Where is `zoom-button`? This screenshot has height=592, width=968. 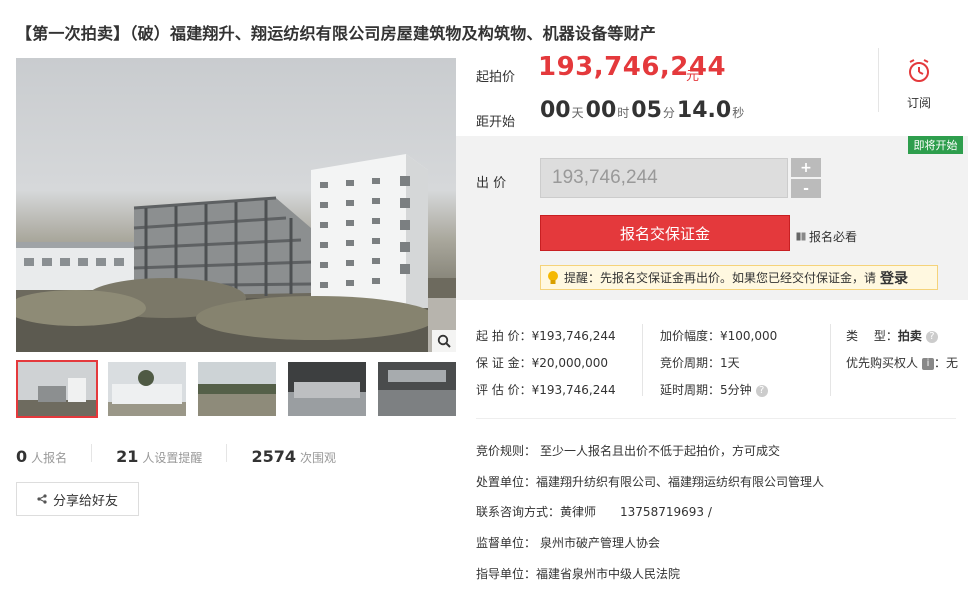 zoom-button is located at coordinates (444, 341).